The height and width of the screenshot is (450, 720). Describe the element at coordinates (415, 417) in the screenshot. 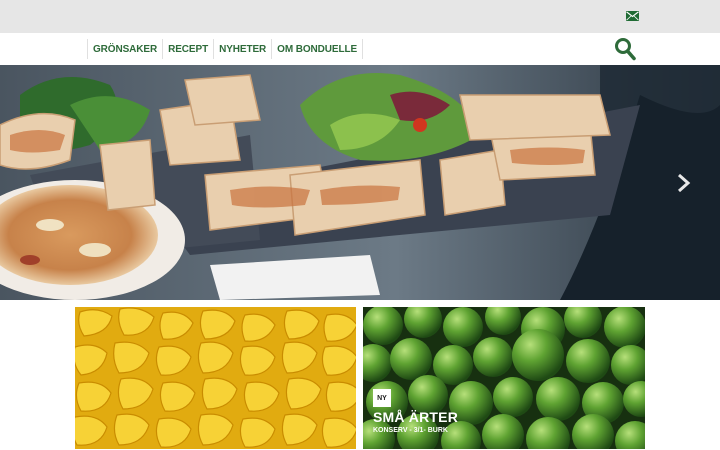

I see `product-title: SMÅ ÄRTER` at that location.